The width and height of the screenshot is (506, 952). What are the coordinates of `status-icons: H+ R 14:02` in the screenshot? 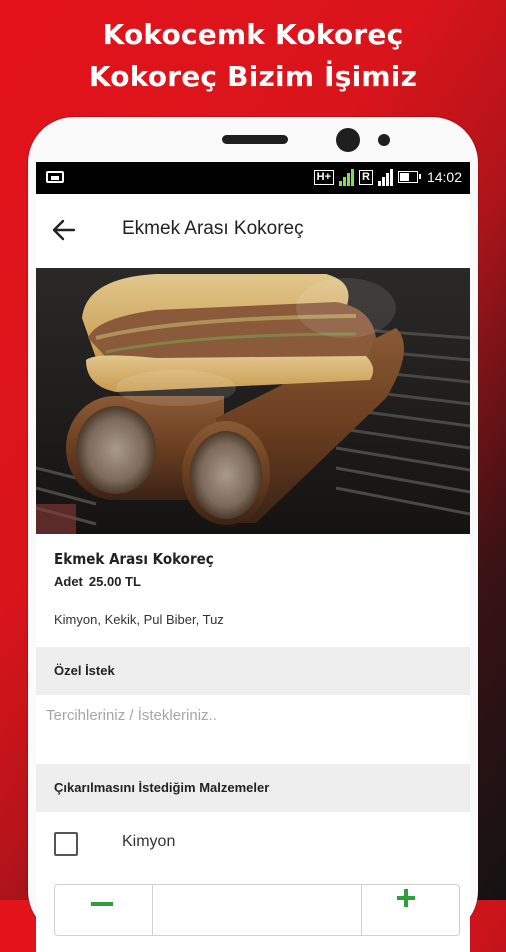 It's located at (387, 177).